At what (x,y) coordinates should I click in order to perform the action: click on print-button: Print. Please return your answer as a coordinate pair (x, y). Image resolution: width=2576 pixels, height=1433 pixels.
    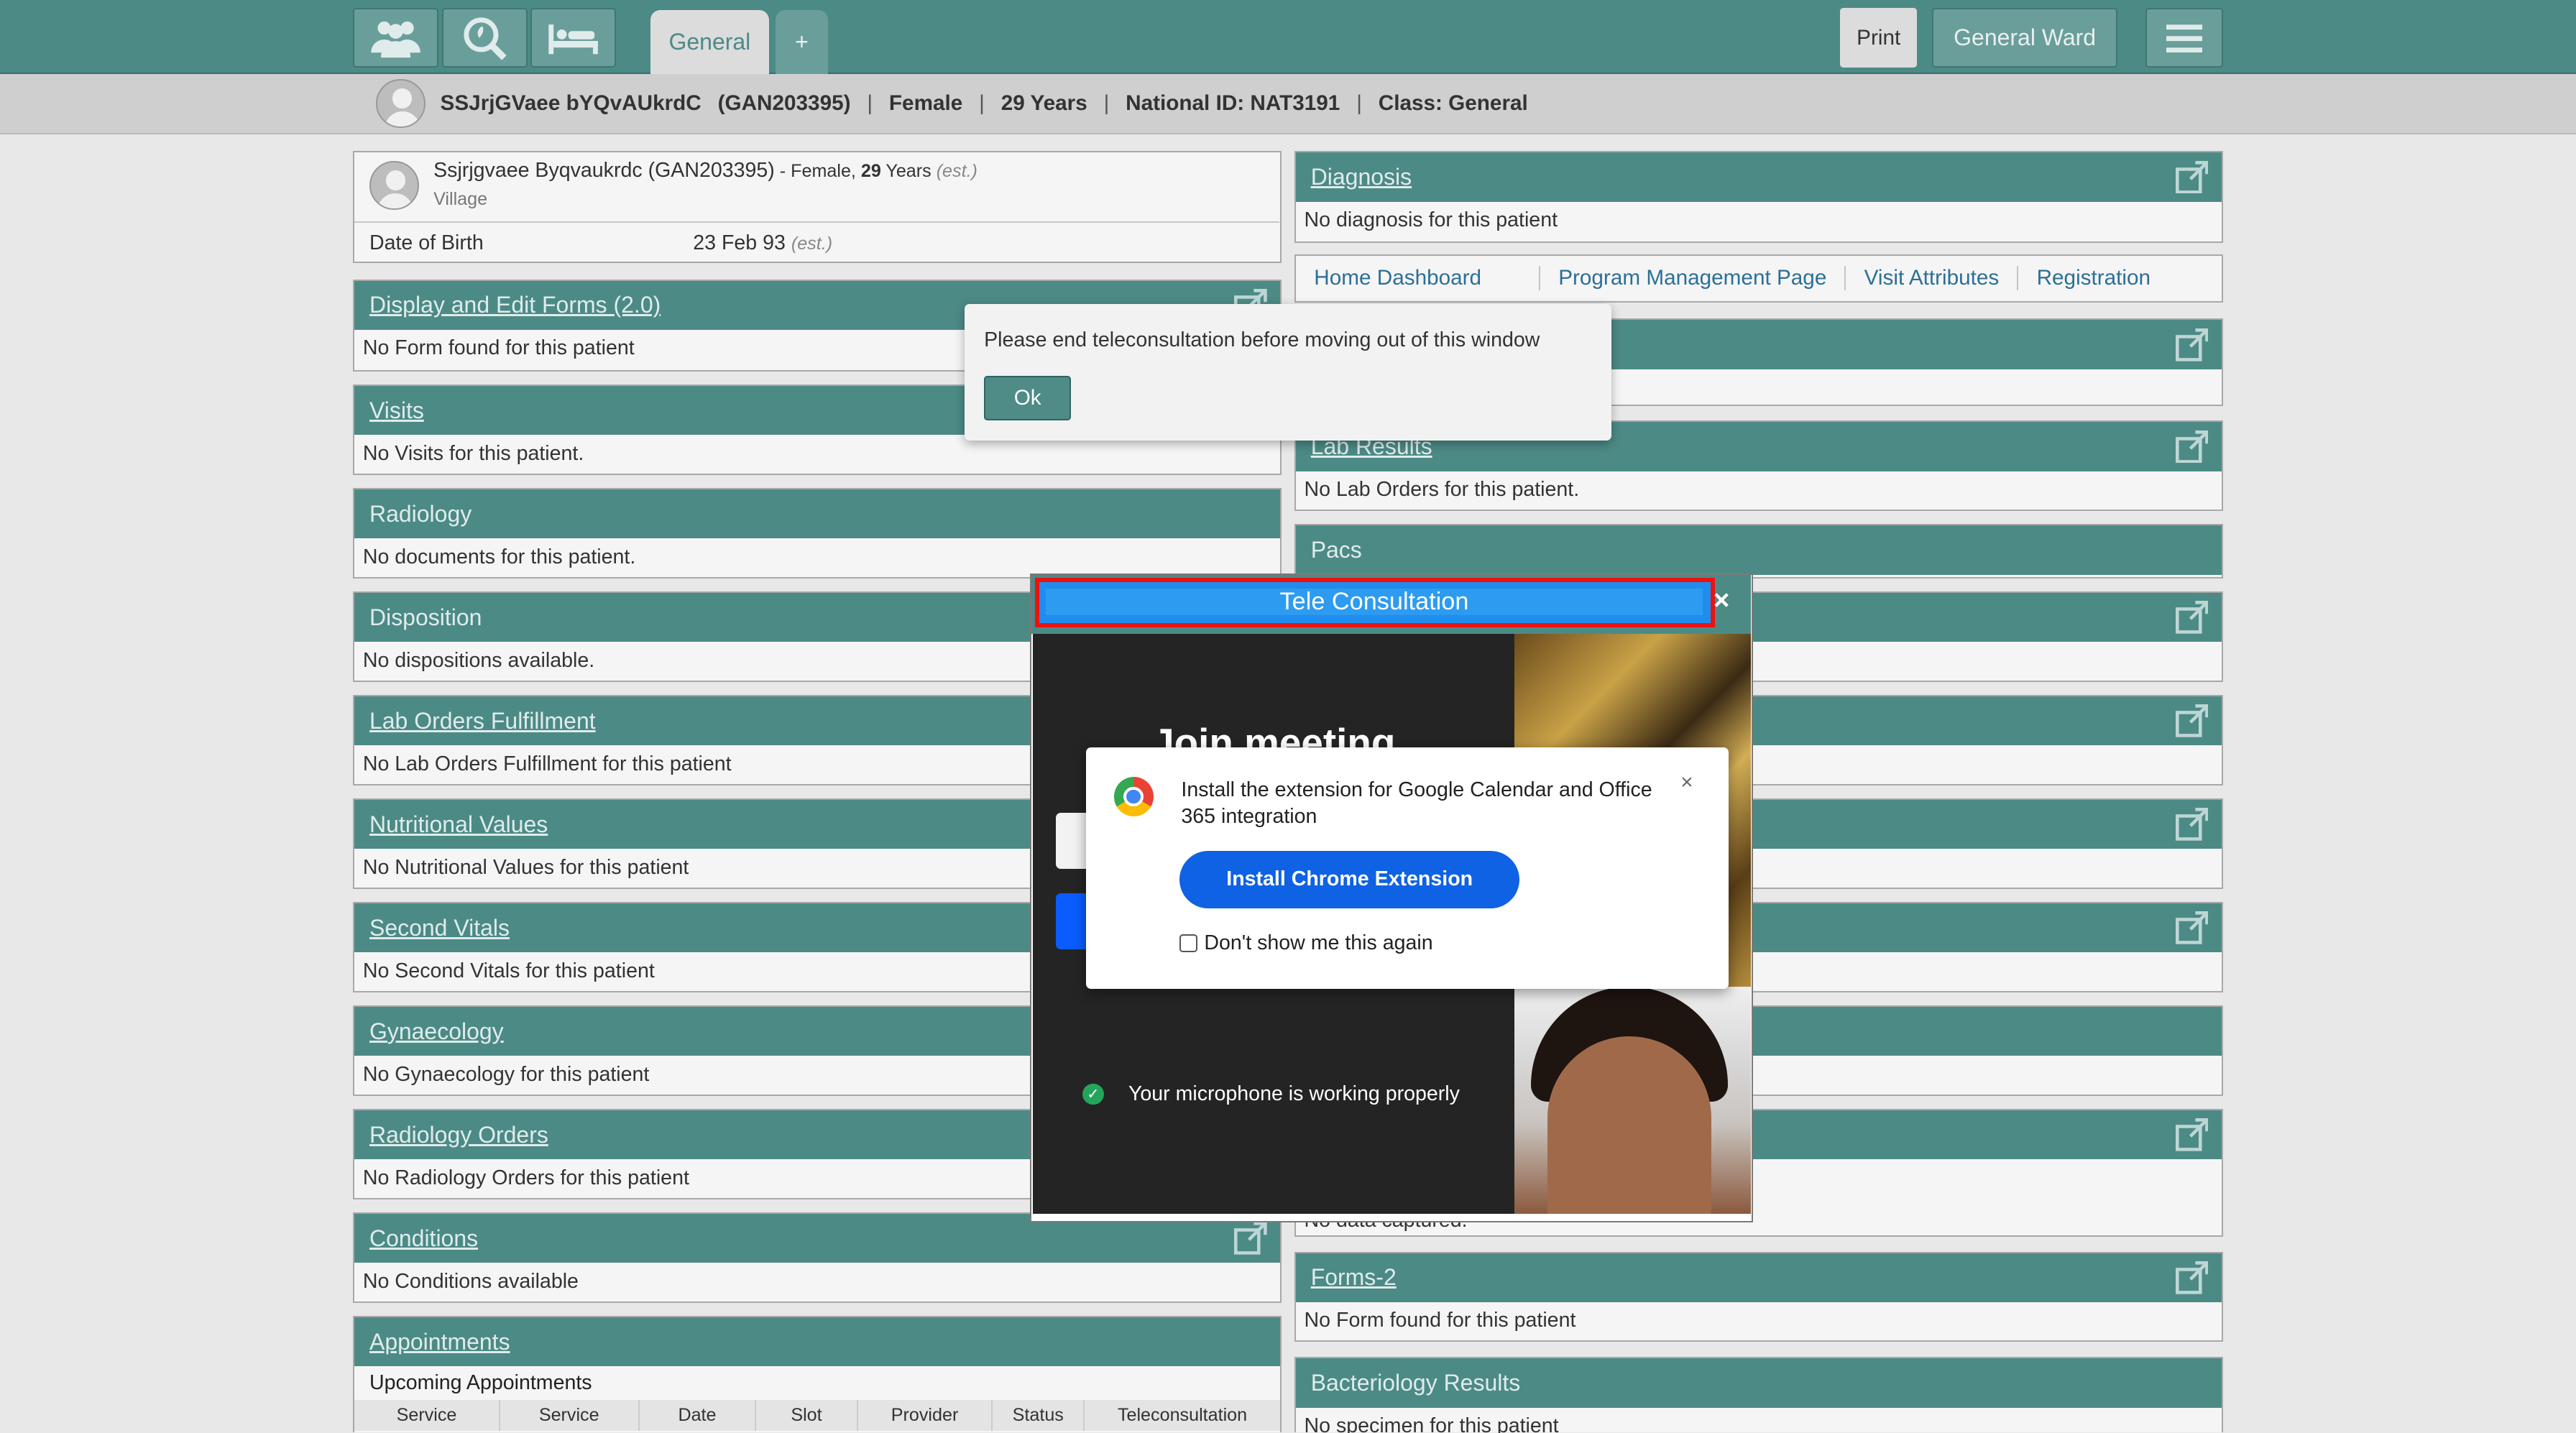
    Looking at the image, I should click on (1878, 38).